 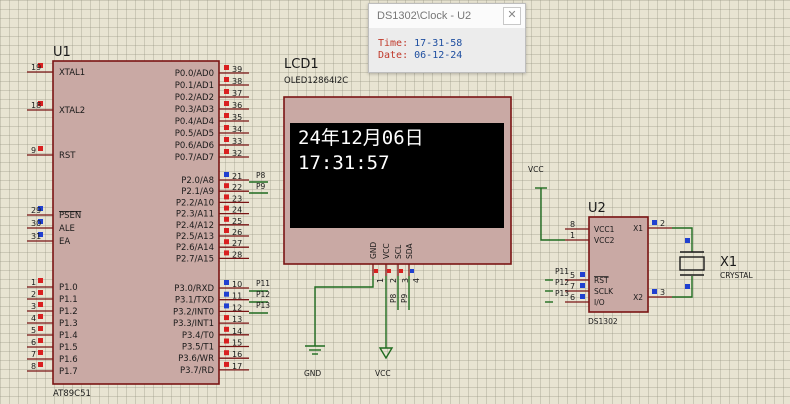 I want to click on mcu-pin-number: 26, so click(x=237, y=232).